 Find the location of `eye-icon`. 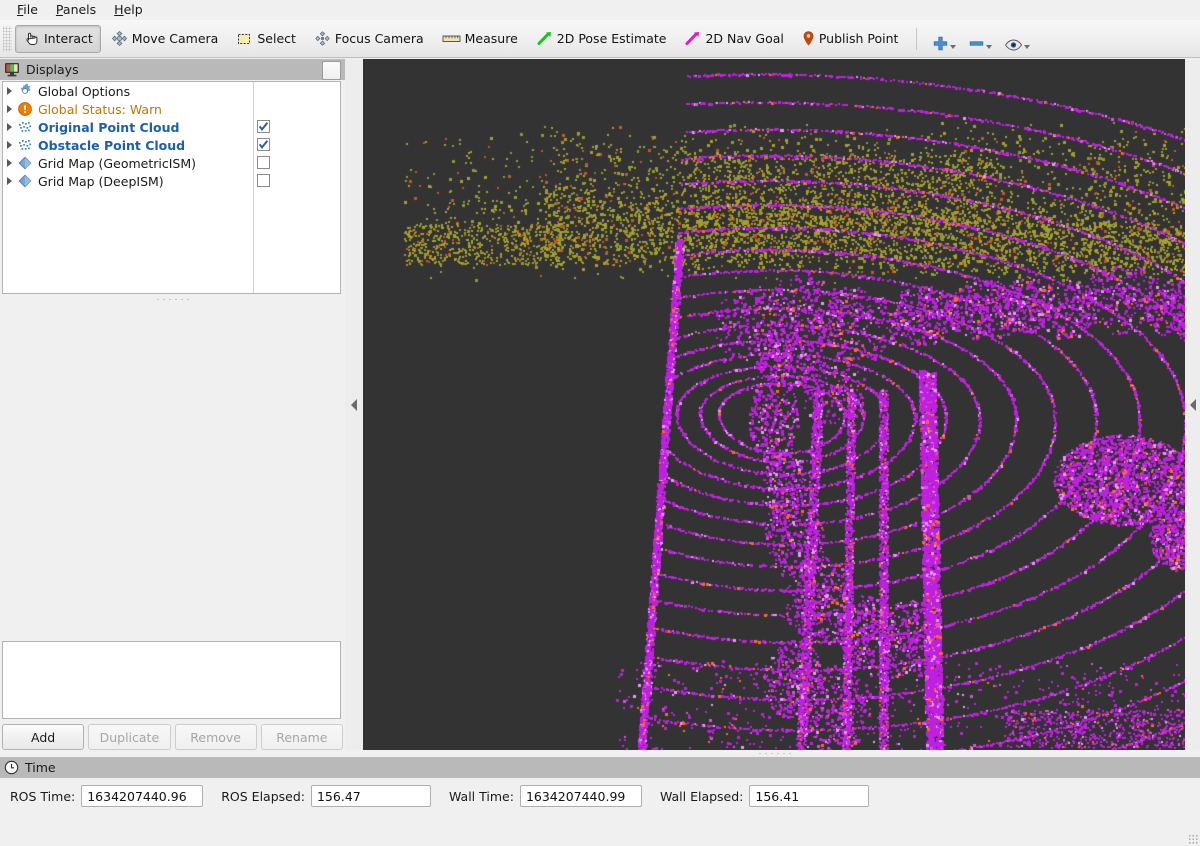

eye-icon is located at coordinates (1013, 45).